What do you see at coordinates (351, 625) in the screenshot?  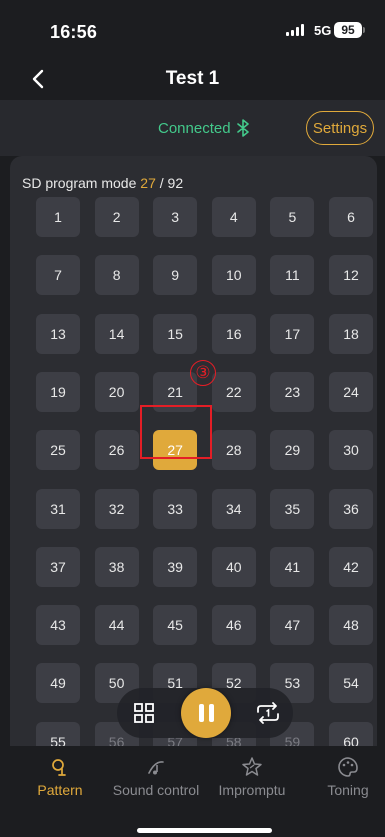 I see `program-button: 48` at bounding box center [351, 625].